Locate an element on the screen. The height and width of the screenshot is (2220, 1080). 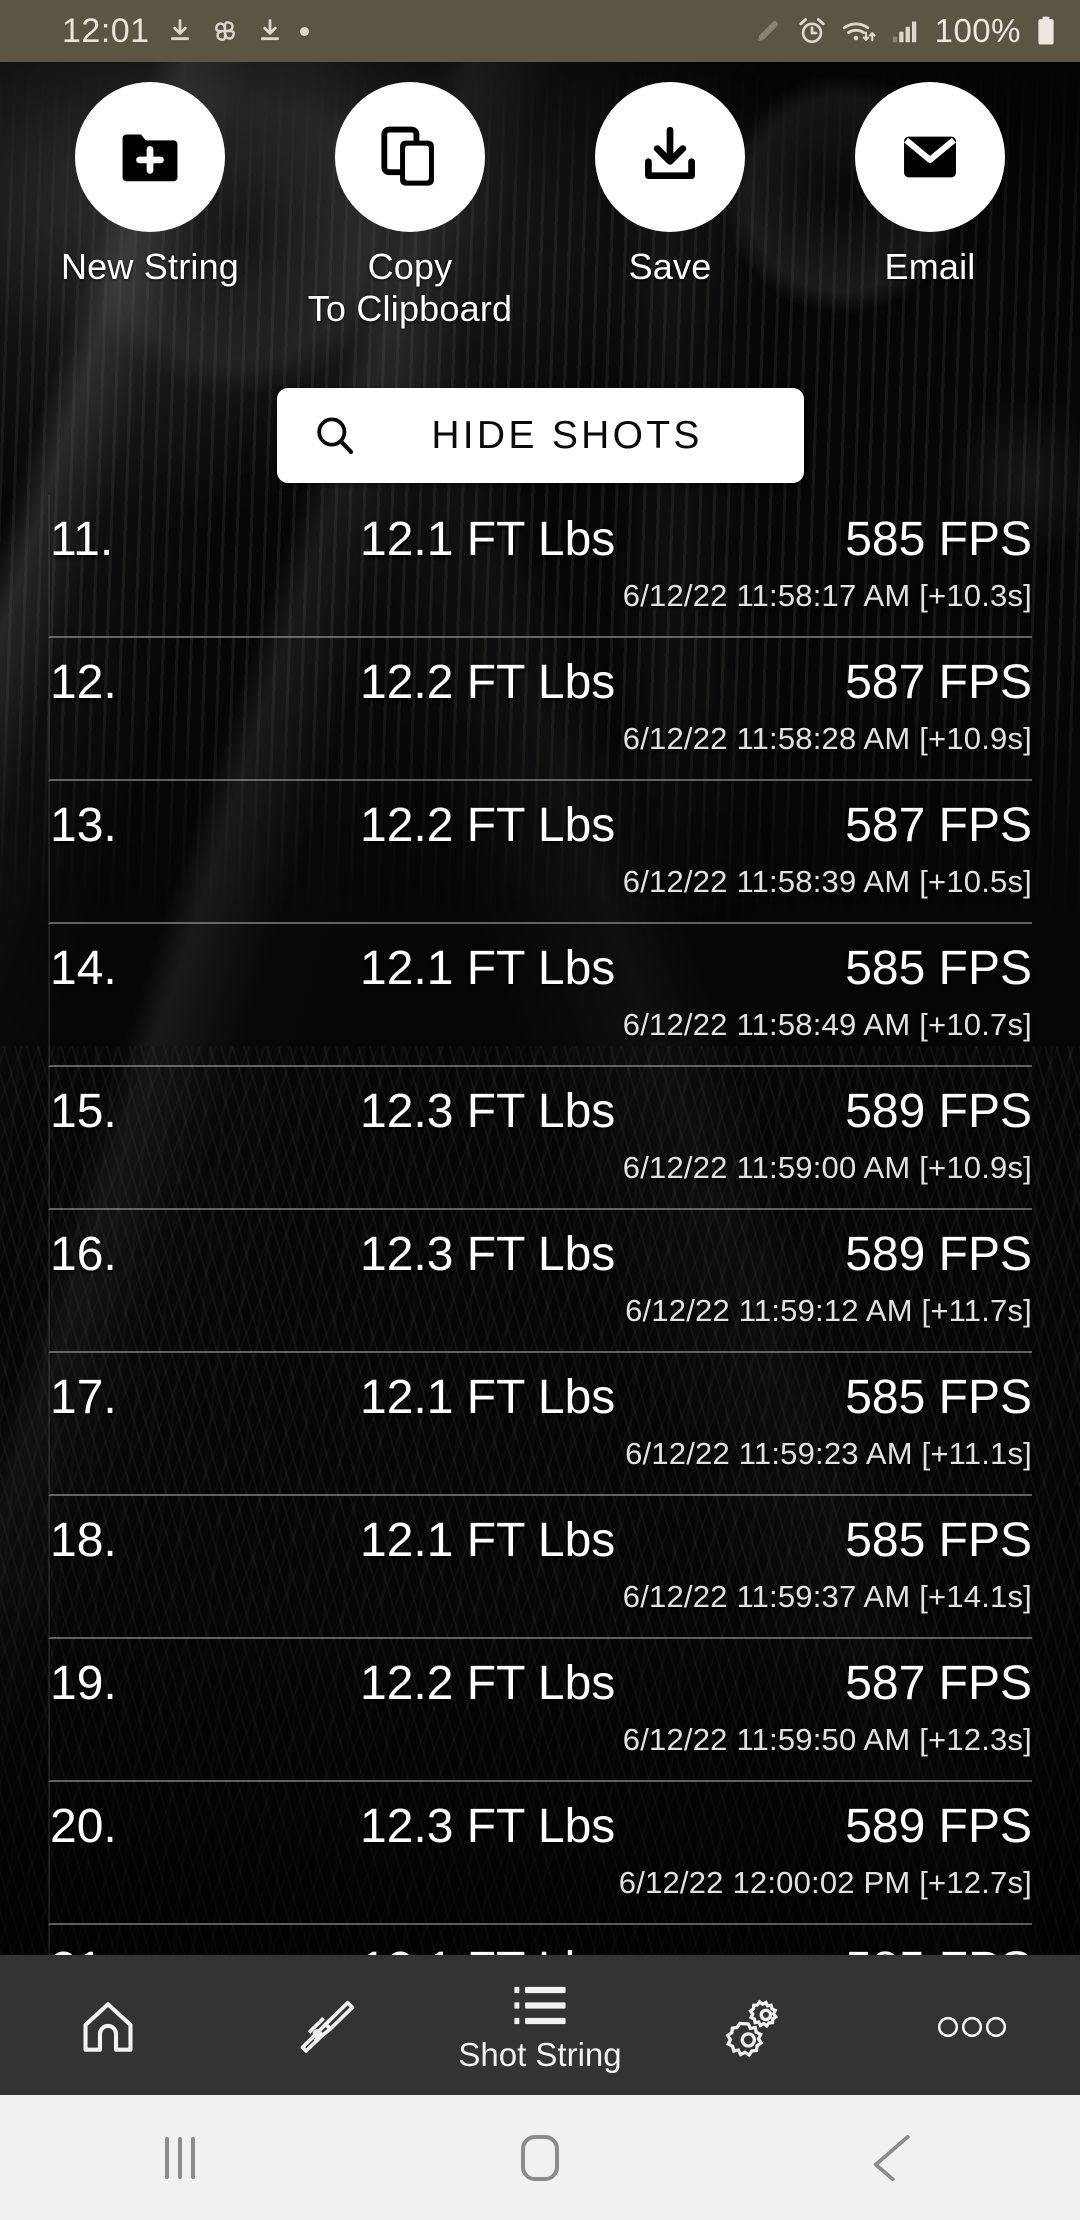
save-label: Save is located at coordinates (670, 266).